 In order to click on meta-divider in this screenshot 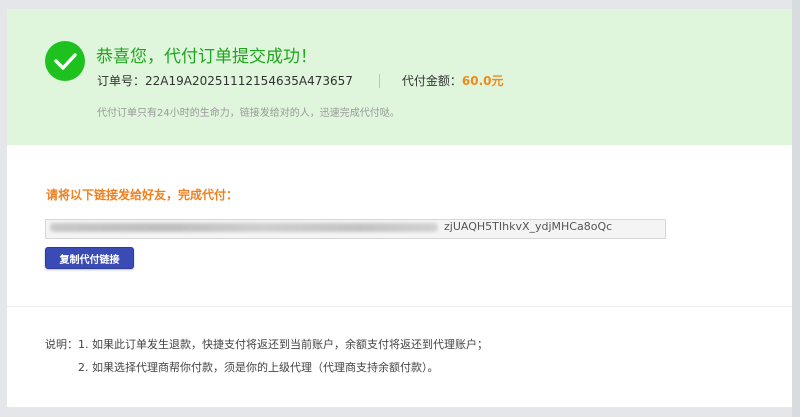, I will do `click(379, 80)`.